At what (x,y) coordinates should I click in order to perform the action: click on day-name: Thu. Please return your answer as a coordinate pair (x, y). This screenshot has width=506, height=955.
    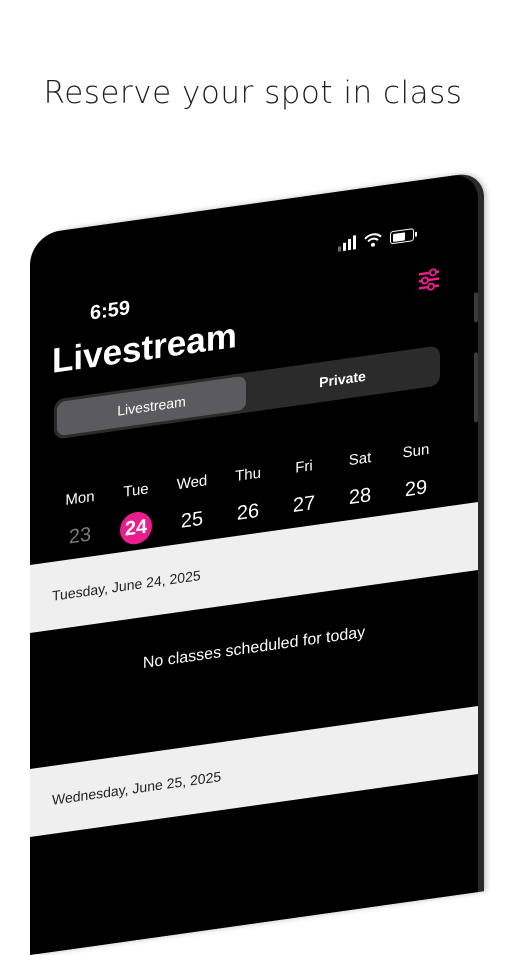
    Looking at the image, I should click on (248, 475).